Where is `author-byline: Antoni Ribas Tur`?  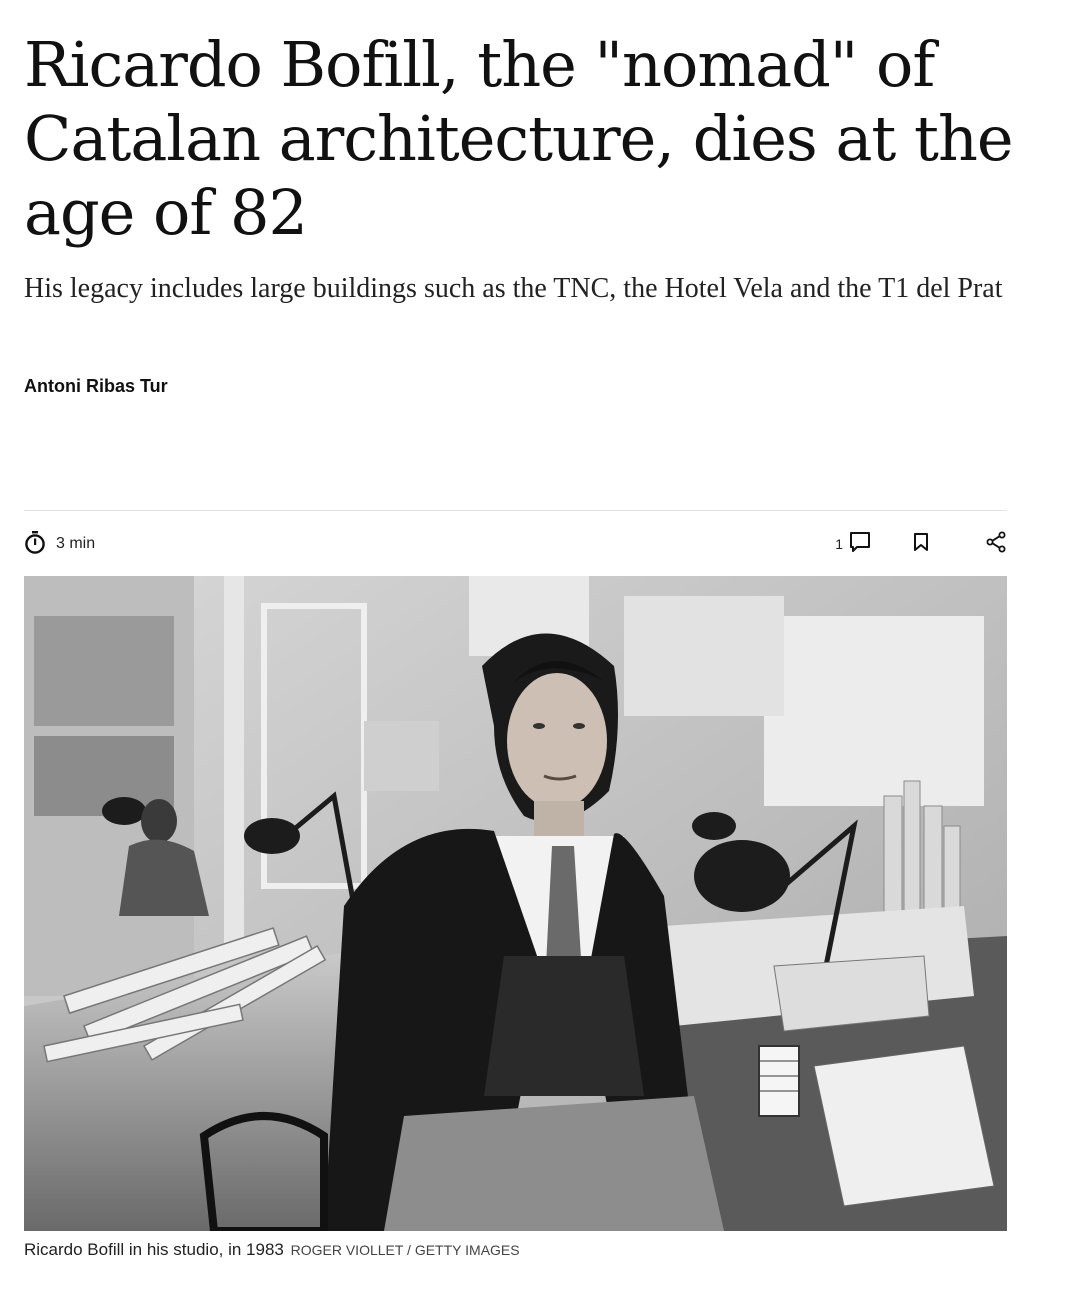 author-byline: Antoni Ribas Tur is located at coordinates (96, 386).